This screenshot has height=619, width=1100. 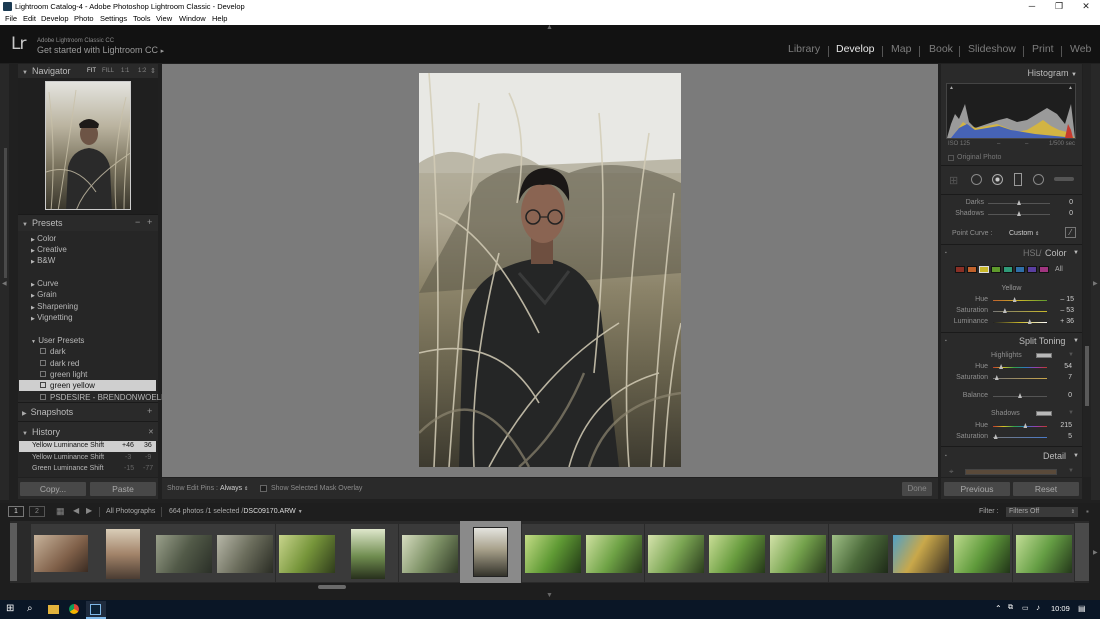 I want to click on forward-arrow-icon: ▶, so click(x=89, y=510).